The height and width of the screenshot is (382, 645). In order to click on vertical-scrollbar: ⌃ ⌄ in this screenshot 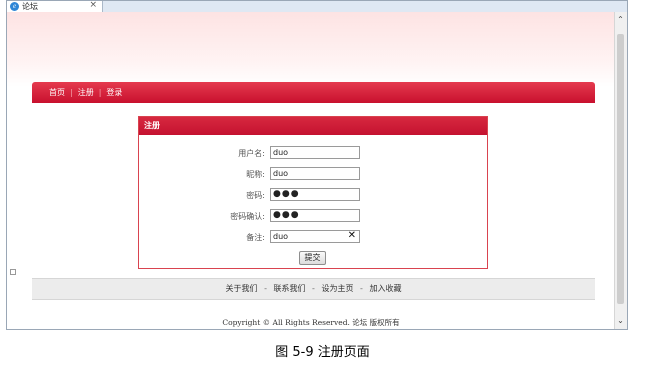, I will do `click(620, 170)`.